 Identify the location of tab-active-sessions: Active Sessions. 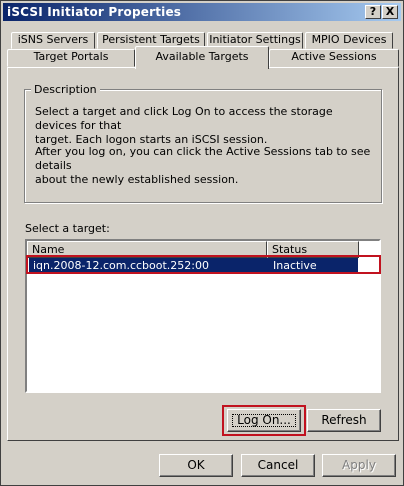
(334, 58).